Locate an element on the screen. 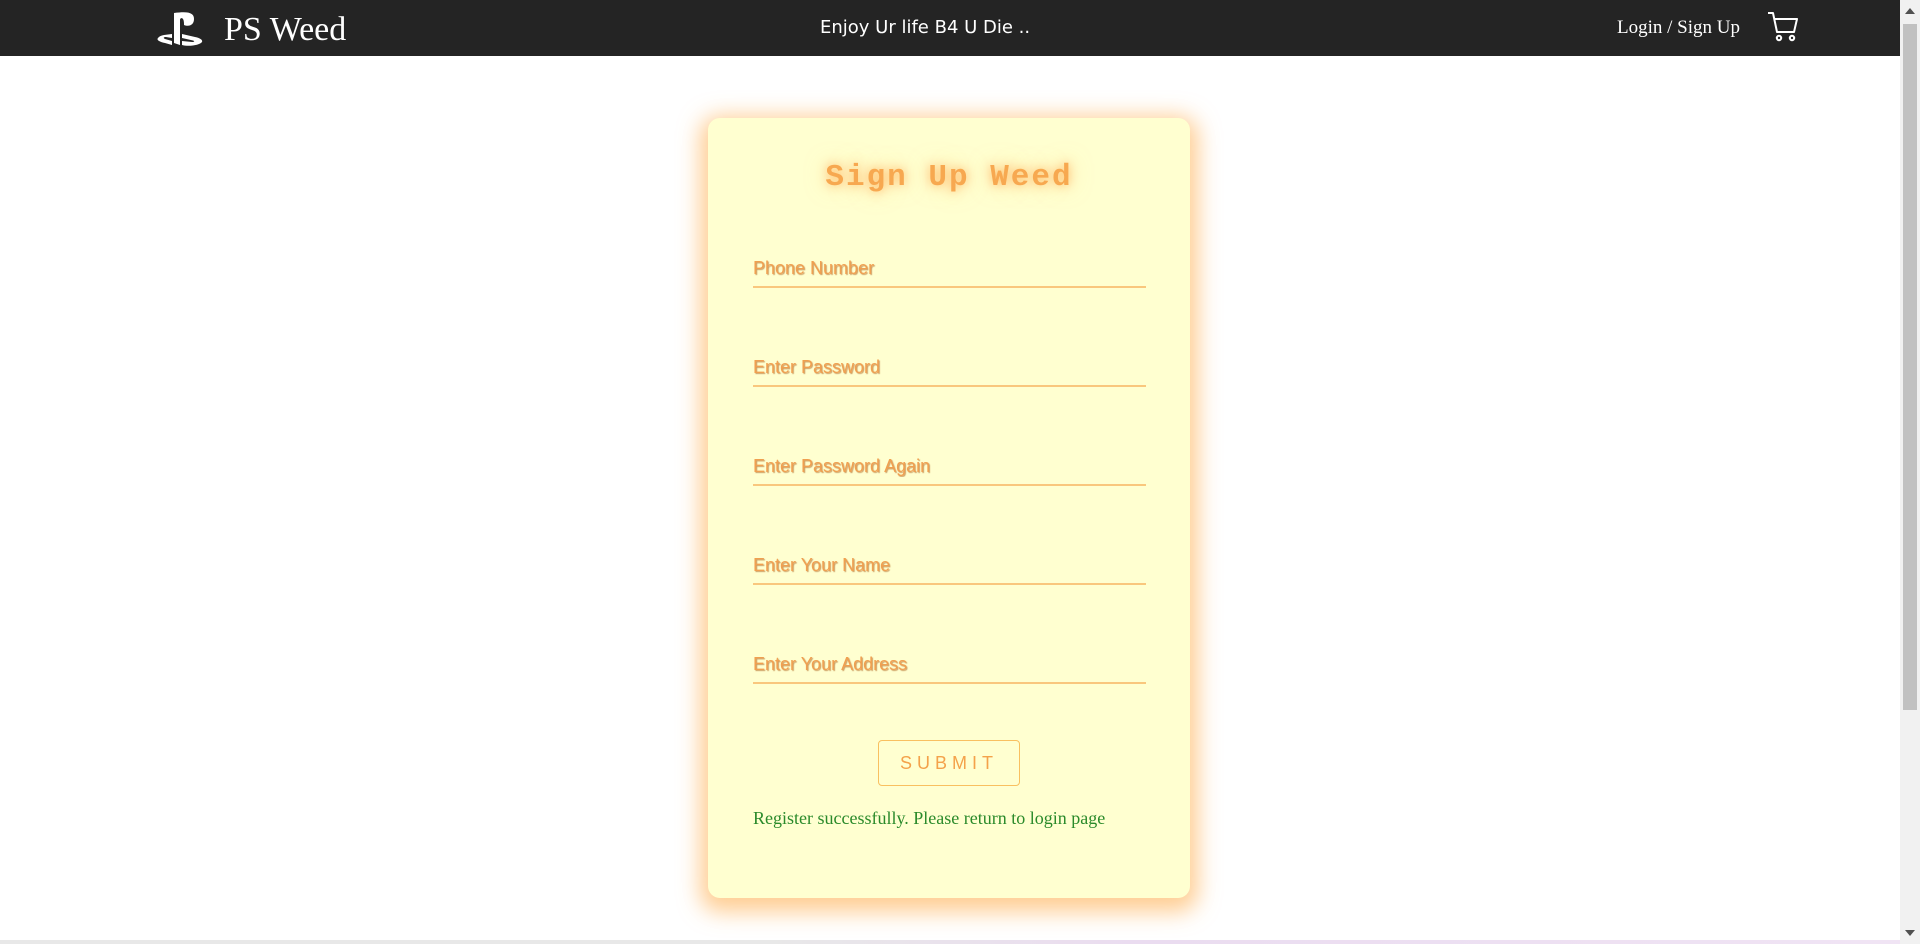 This screenshot has width=1920, height=944. tagline: Enjoy Ur life B4 U Die .. is located at coordinates (925, 27).